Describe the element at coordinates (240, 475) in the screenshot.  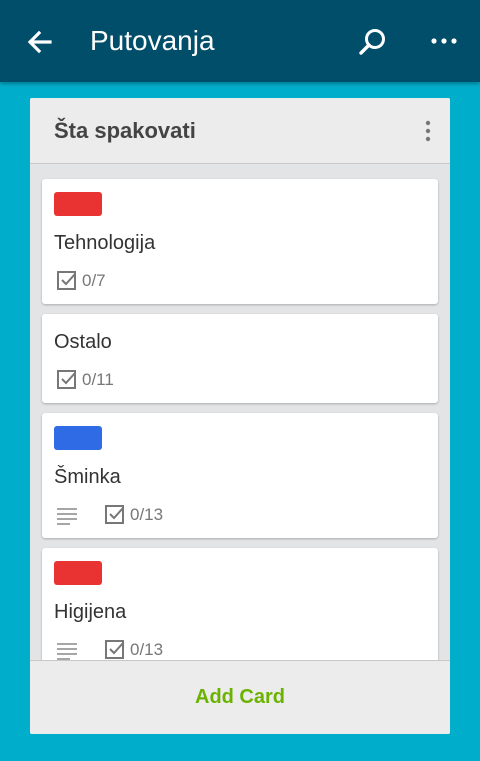
I see `card: Šminka 0/13` at that location.